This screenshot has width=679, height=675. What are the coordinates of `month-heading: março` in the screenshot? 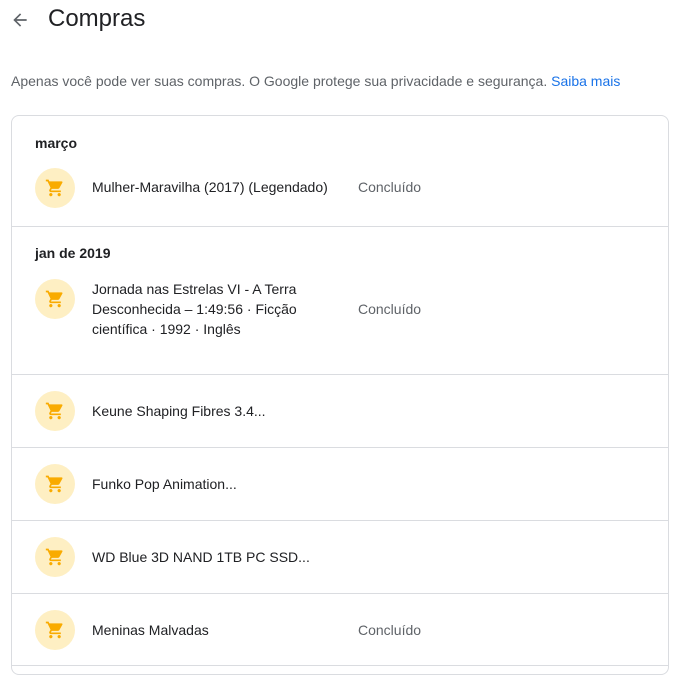 It's located at (56, 143).